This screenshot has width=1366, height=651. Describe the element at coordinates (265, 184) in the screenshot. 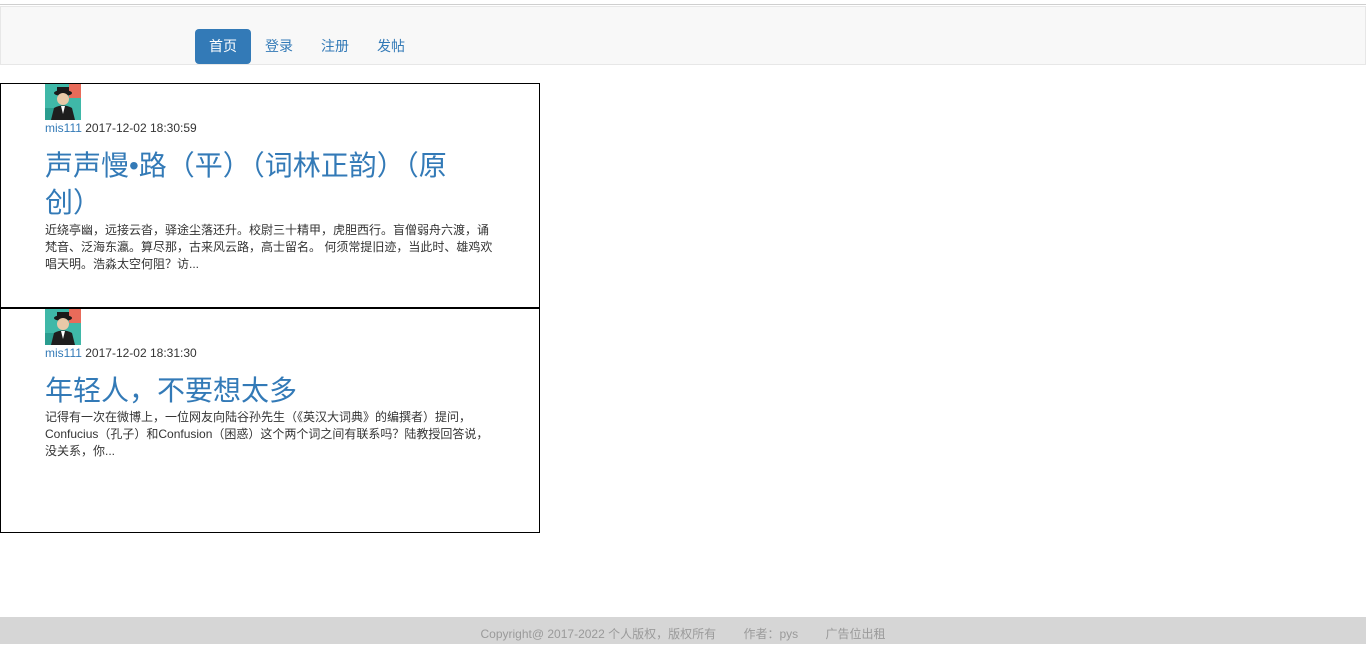

I see `post-title-link: 声声慢•路（平）（词林正韵）（原创）` at that location.